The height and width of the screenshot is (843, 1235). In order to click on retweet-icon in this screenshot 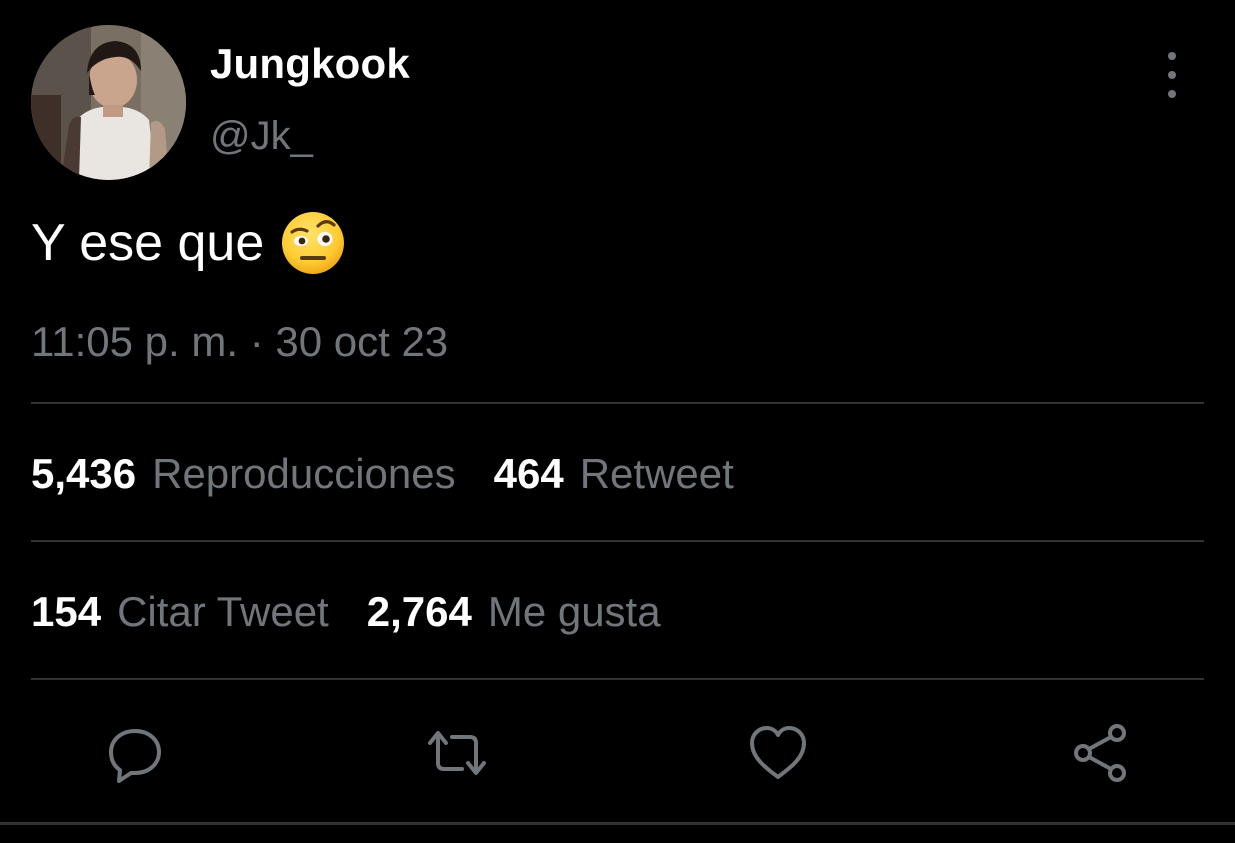, I will do `click(457, 753)`.